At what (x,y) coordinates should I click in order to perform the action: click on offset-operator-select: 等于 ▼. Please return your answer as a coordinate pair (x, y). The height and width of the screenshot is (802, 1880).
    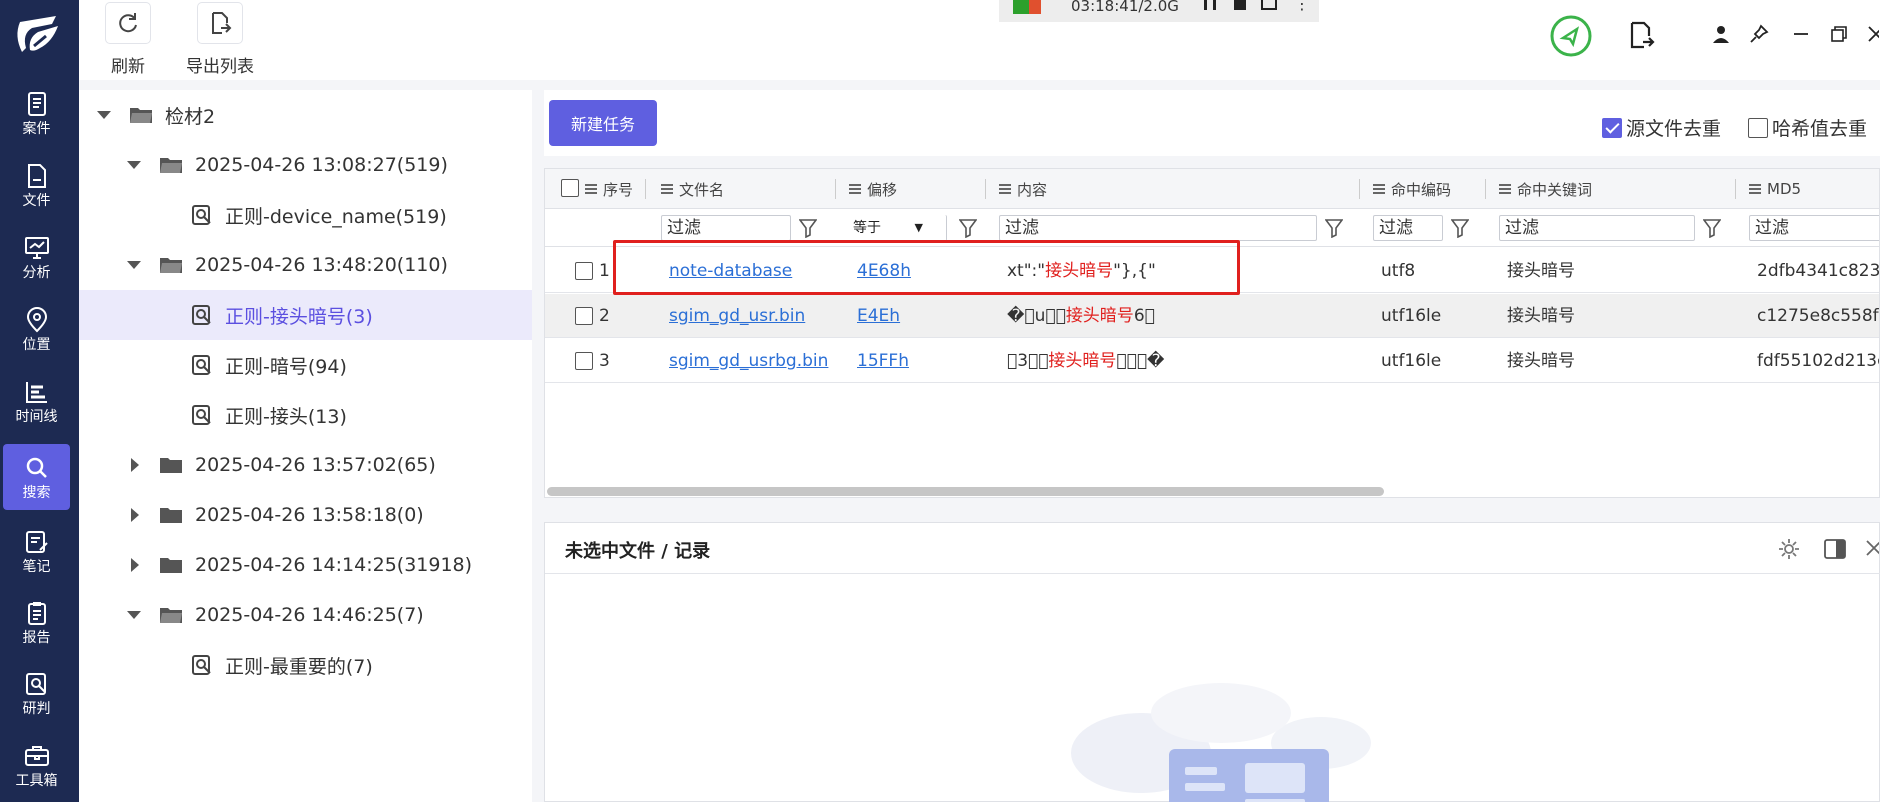
    Looking at the image, I should click on (890, 228).